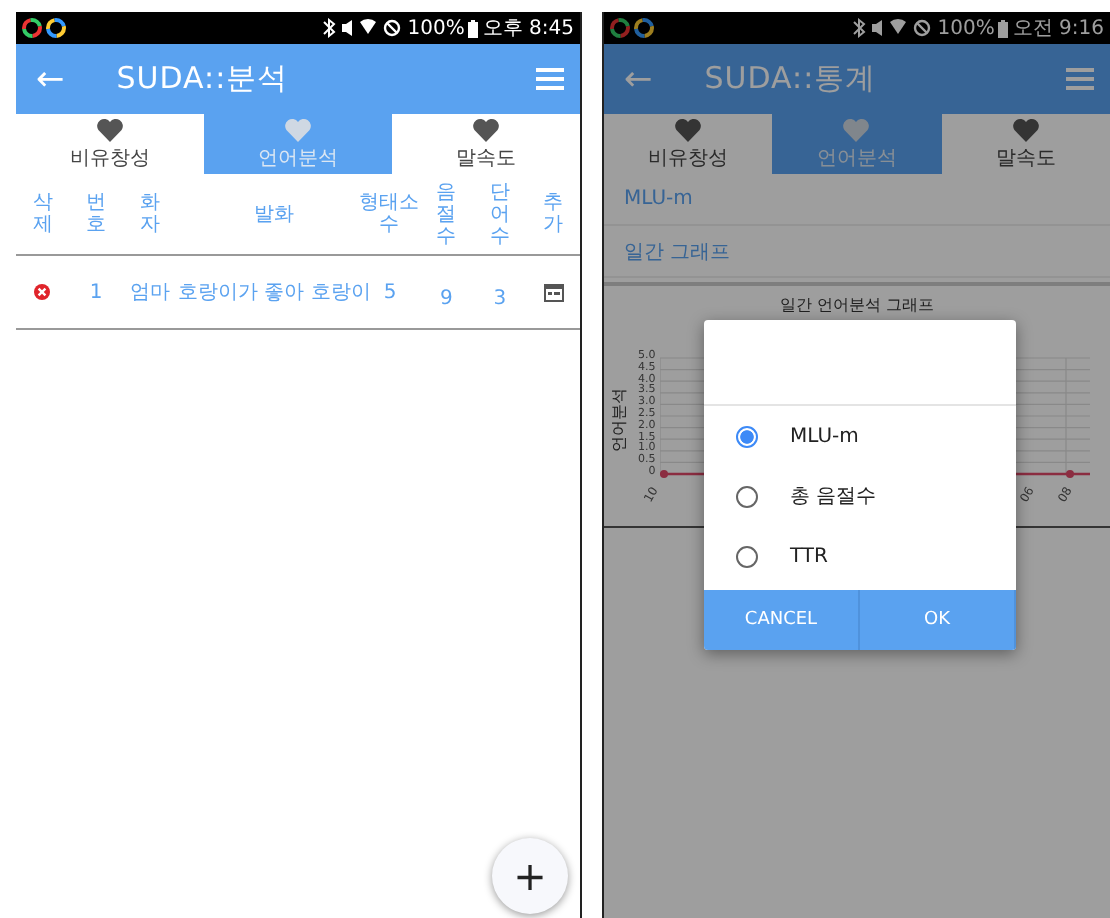 The height and width of the screenshot is (918, 1110). Describe the element at coordinates (390, 292) in the screenshot. I see `table-cell: 5` at that location.